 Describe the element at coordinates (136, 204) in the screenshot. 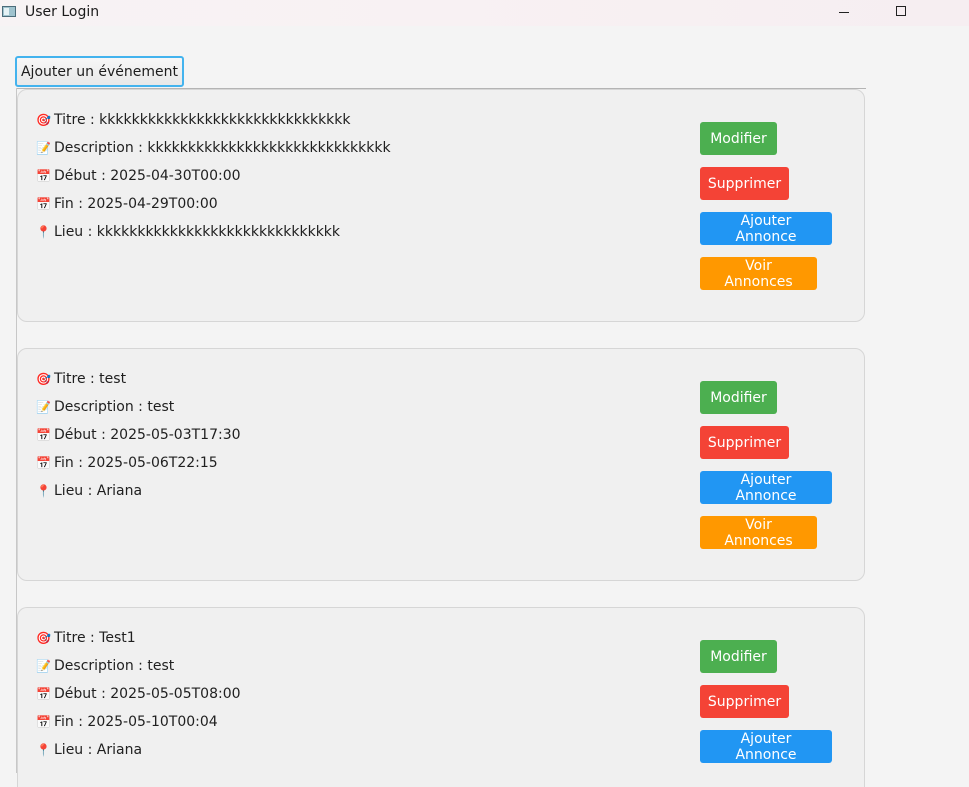

I see `event-end: Fin : 2025-04-29T00:00` at that location.